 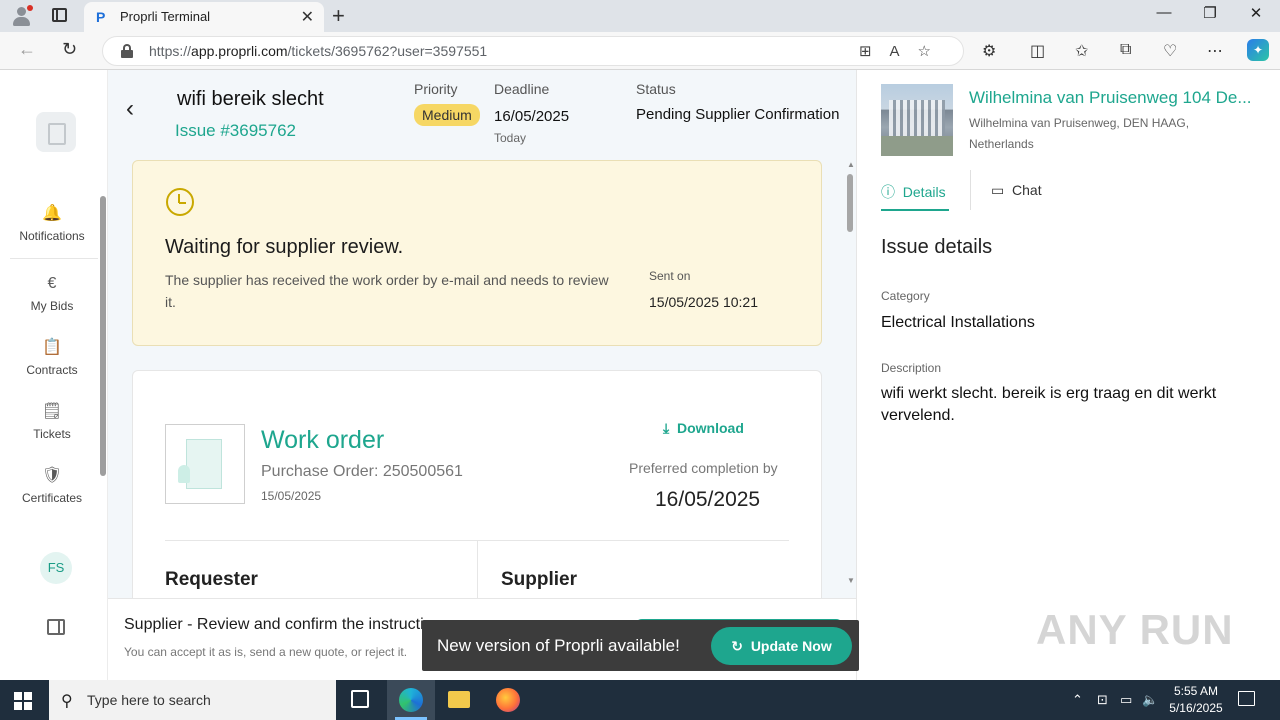 I want to click on nav-item-tickets: 🗒 Tickets, so click(x=52, y=421).